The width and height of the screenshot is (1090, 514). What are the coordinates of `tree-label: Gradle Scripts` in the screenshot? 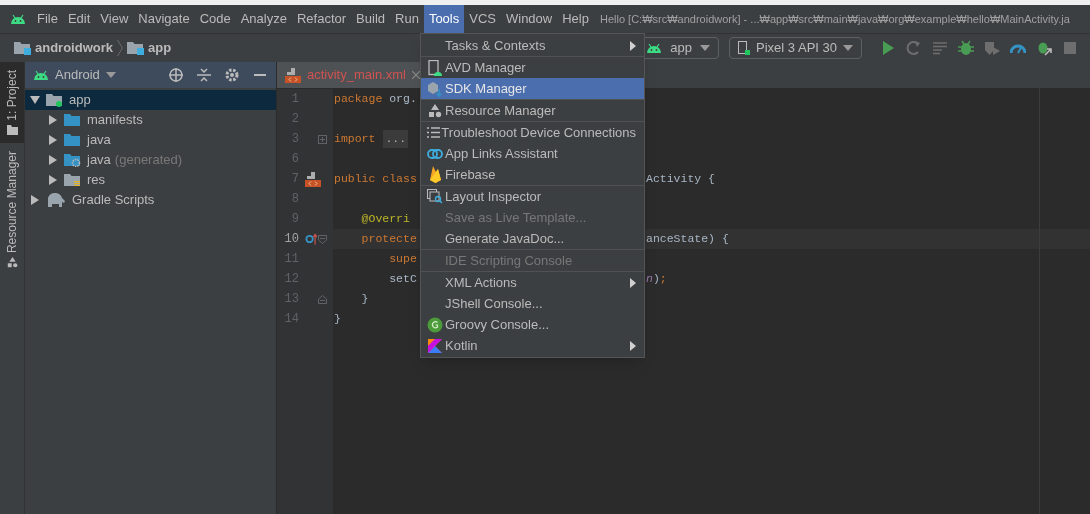 It's located at (113, 200).